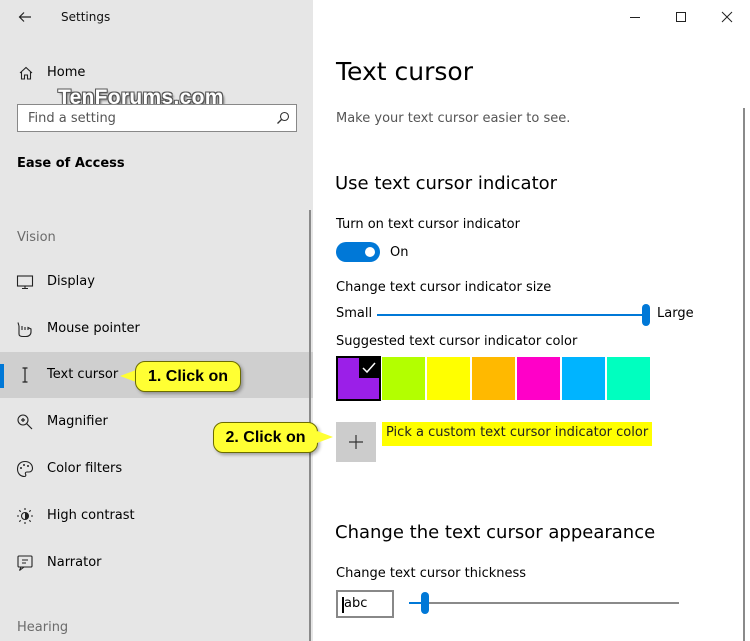 This screenshot has height=641, width=750. Describe the element at coordinates (86, 17) in the screenshot. I see `app-title: Settings` at that location.